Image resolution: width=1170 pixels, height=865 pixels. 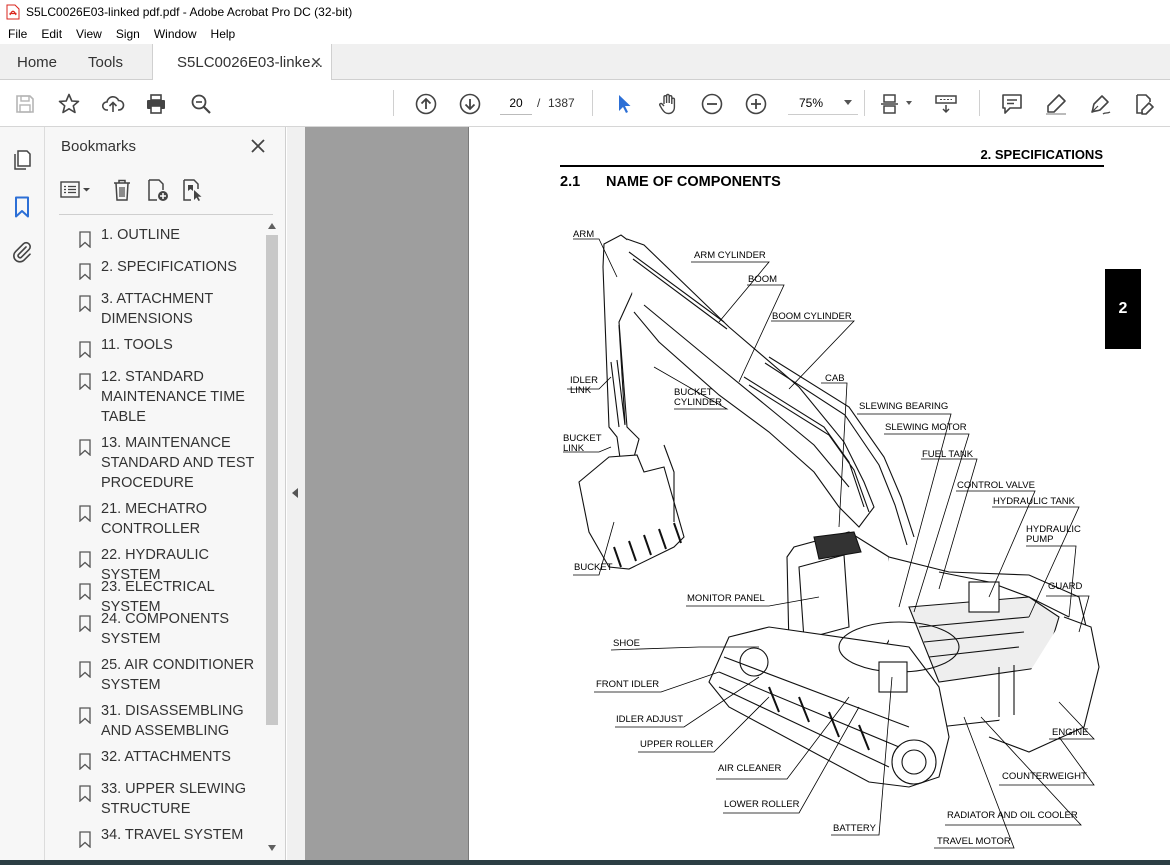 What do you see at coordinates (1034, 501) in the screenshot?
I see `label-hydraulic-tank: HYDRAULIC TANK` at bounding box center [1034, 501].